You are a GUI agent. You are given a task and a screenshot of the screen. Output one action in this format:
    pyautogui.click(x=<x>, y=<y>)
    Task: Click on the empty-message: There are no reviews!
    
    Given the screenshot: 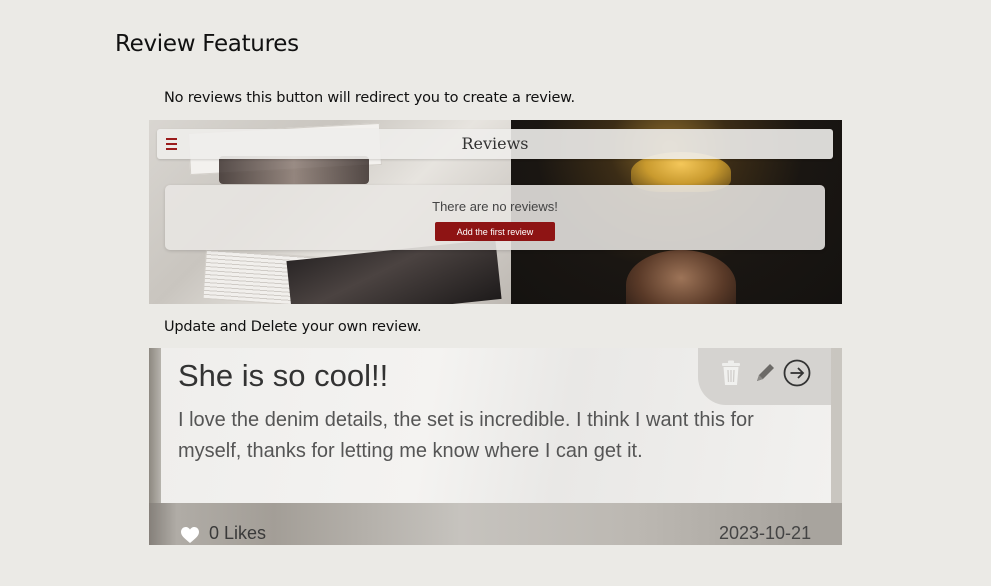 What is the action you would take?
    pyautogui.click(x=495, y=206)
    